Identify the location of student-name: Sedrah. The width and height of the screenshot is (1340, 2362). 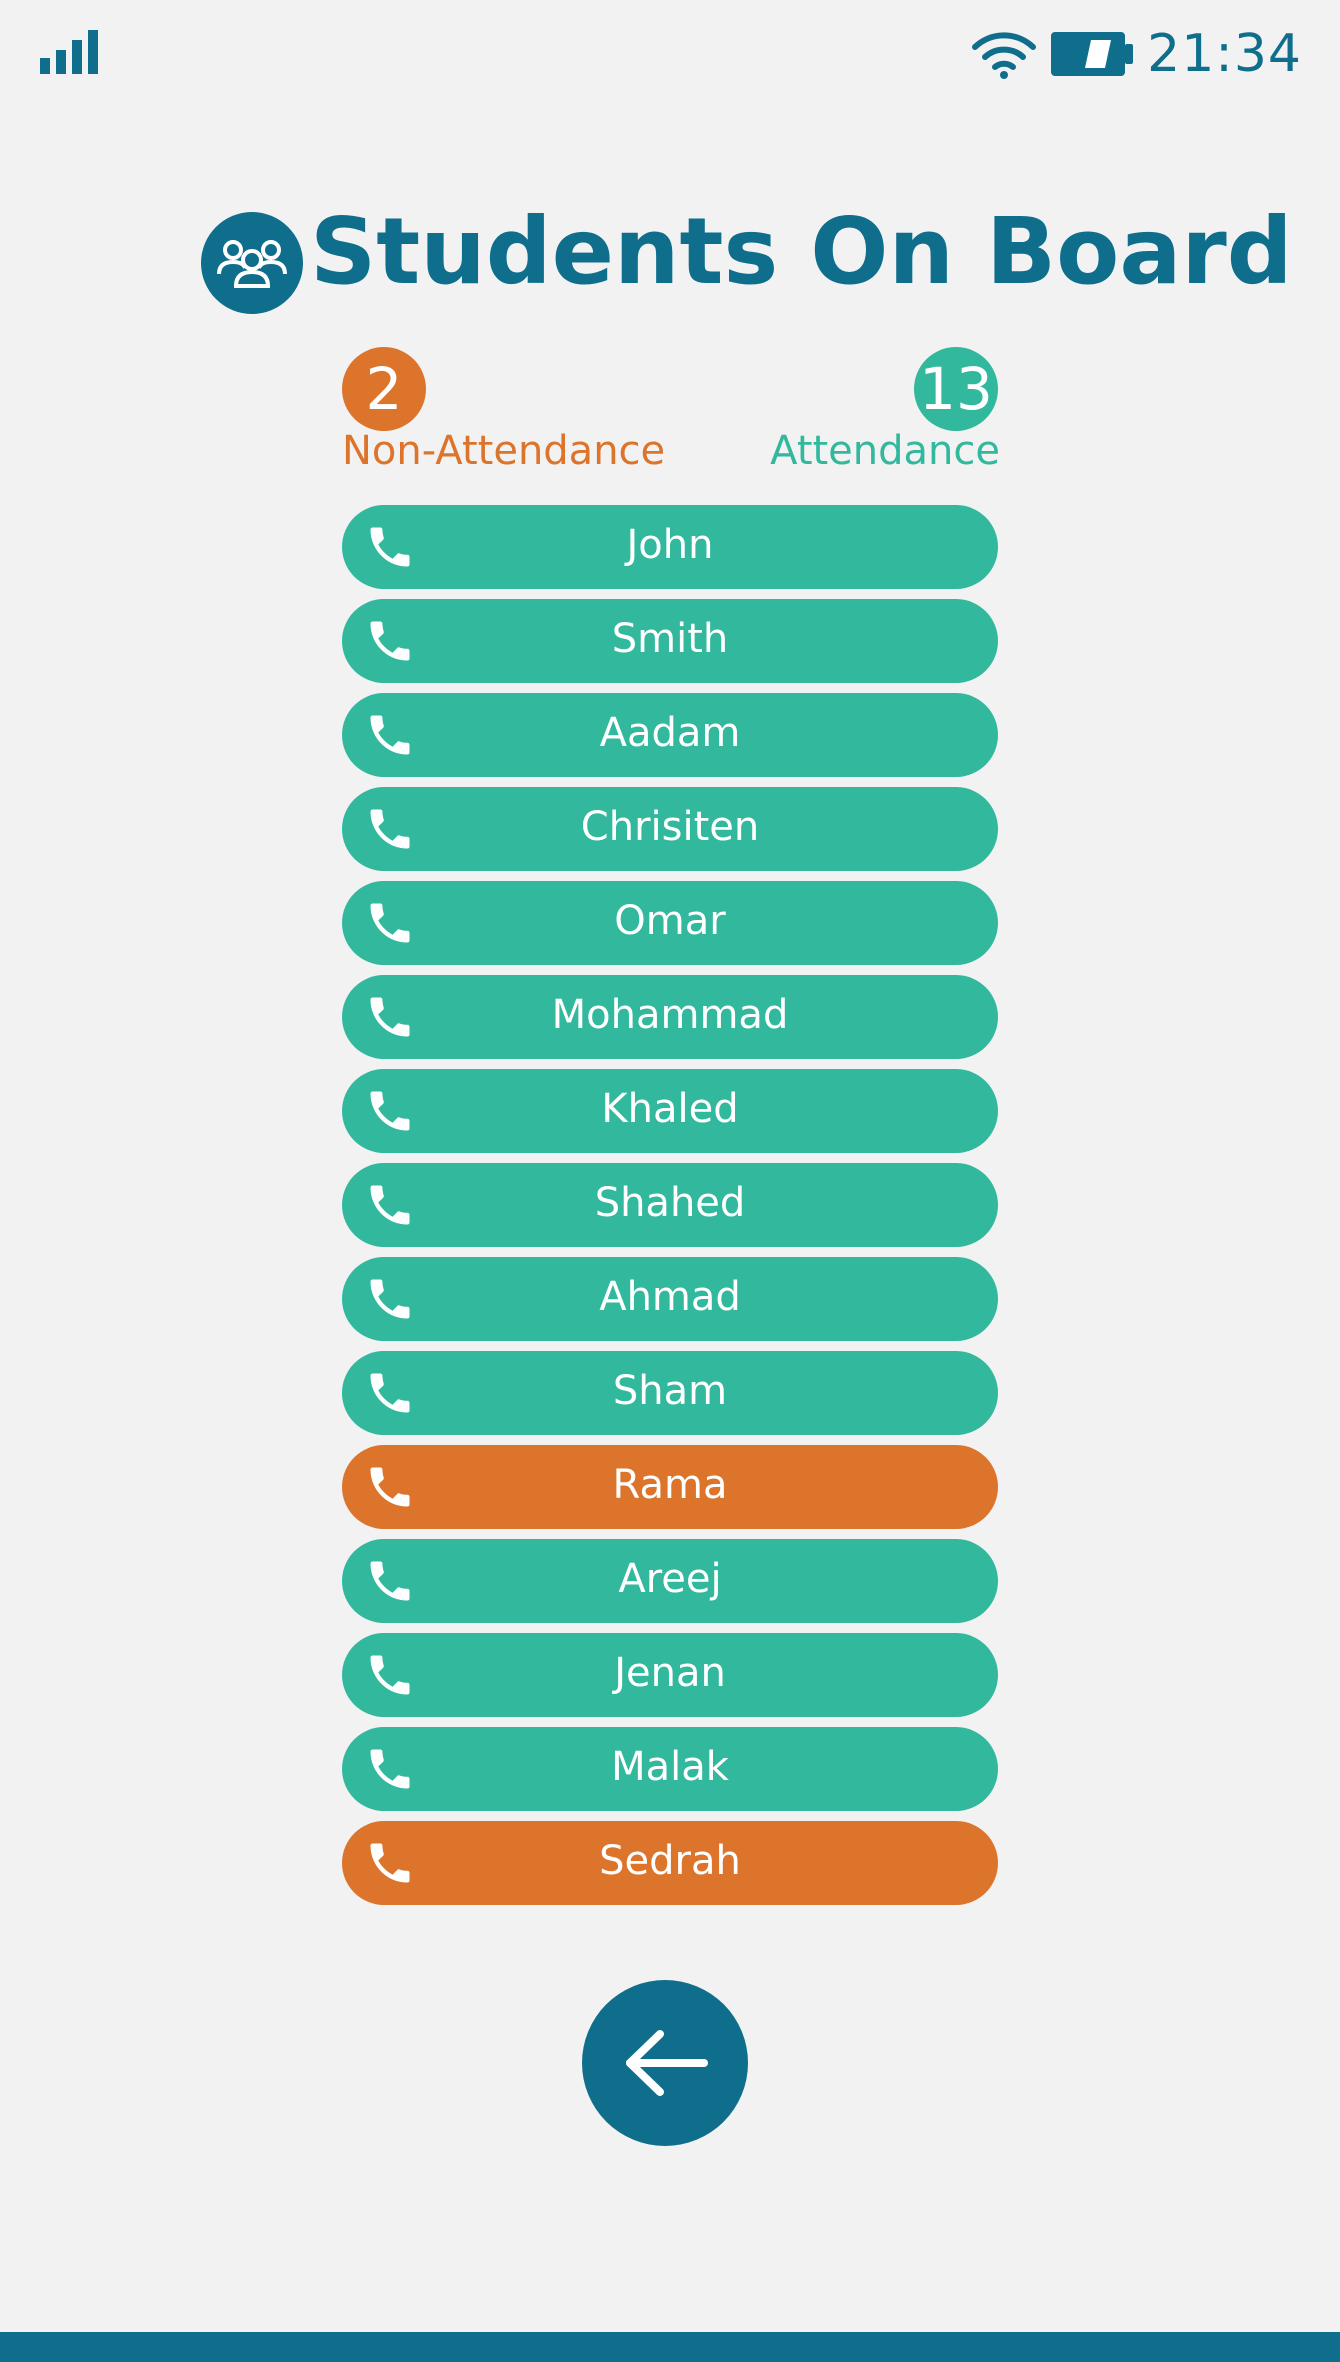
(670, 1861).